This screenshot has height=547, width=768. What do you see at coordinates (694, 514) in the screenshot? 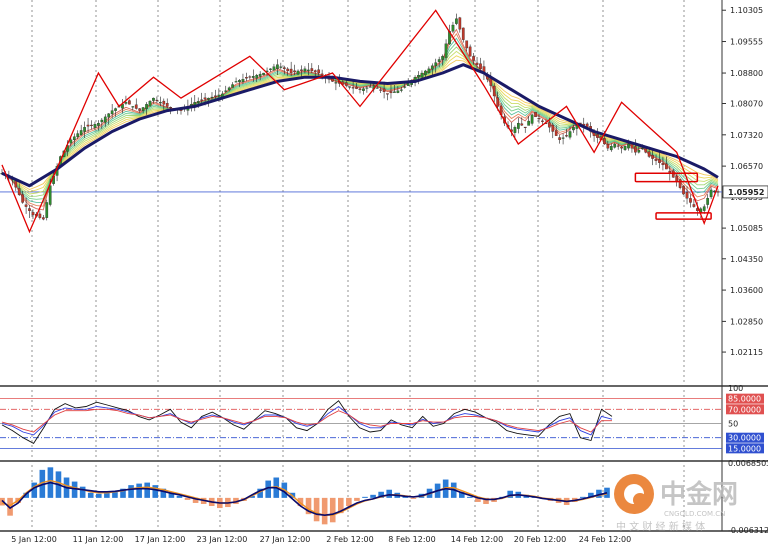
I see `watermark-domain: CNGOLD.COM.CN` at bounding box center [694, 514].